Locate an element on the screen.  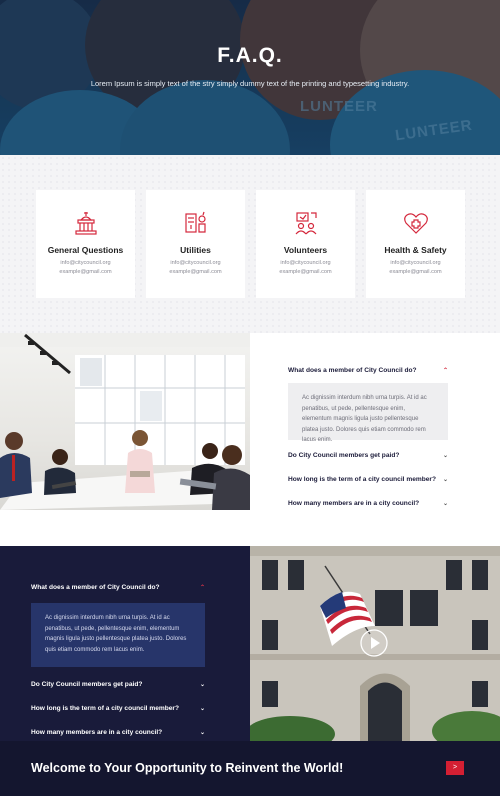
utilities-icon is located at coordinates (195, 223).